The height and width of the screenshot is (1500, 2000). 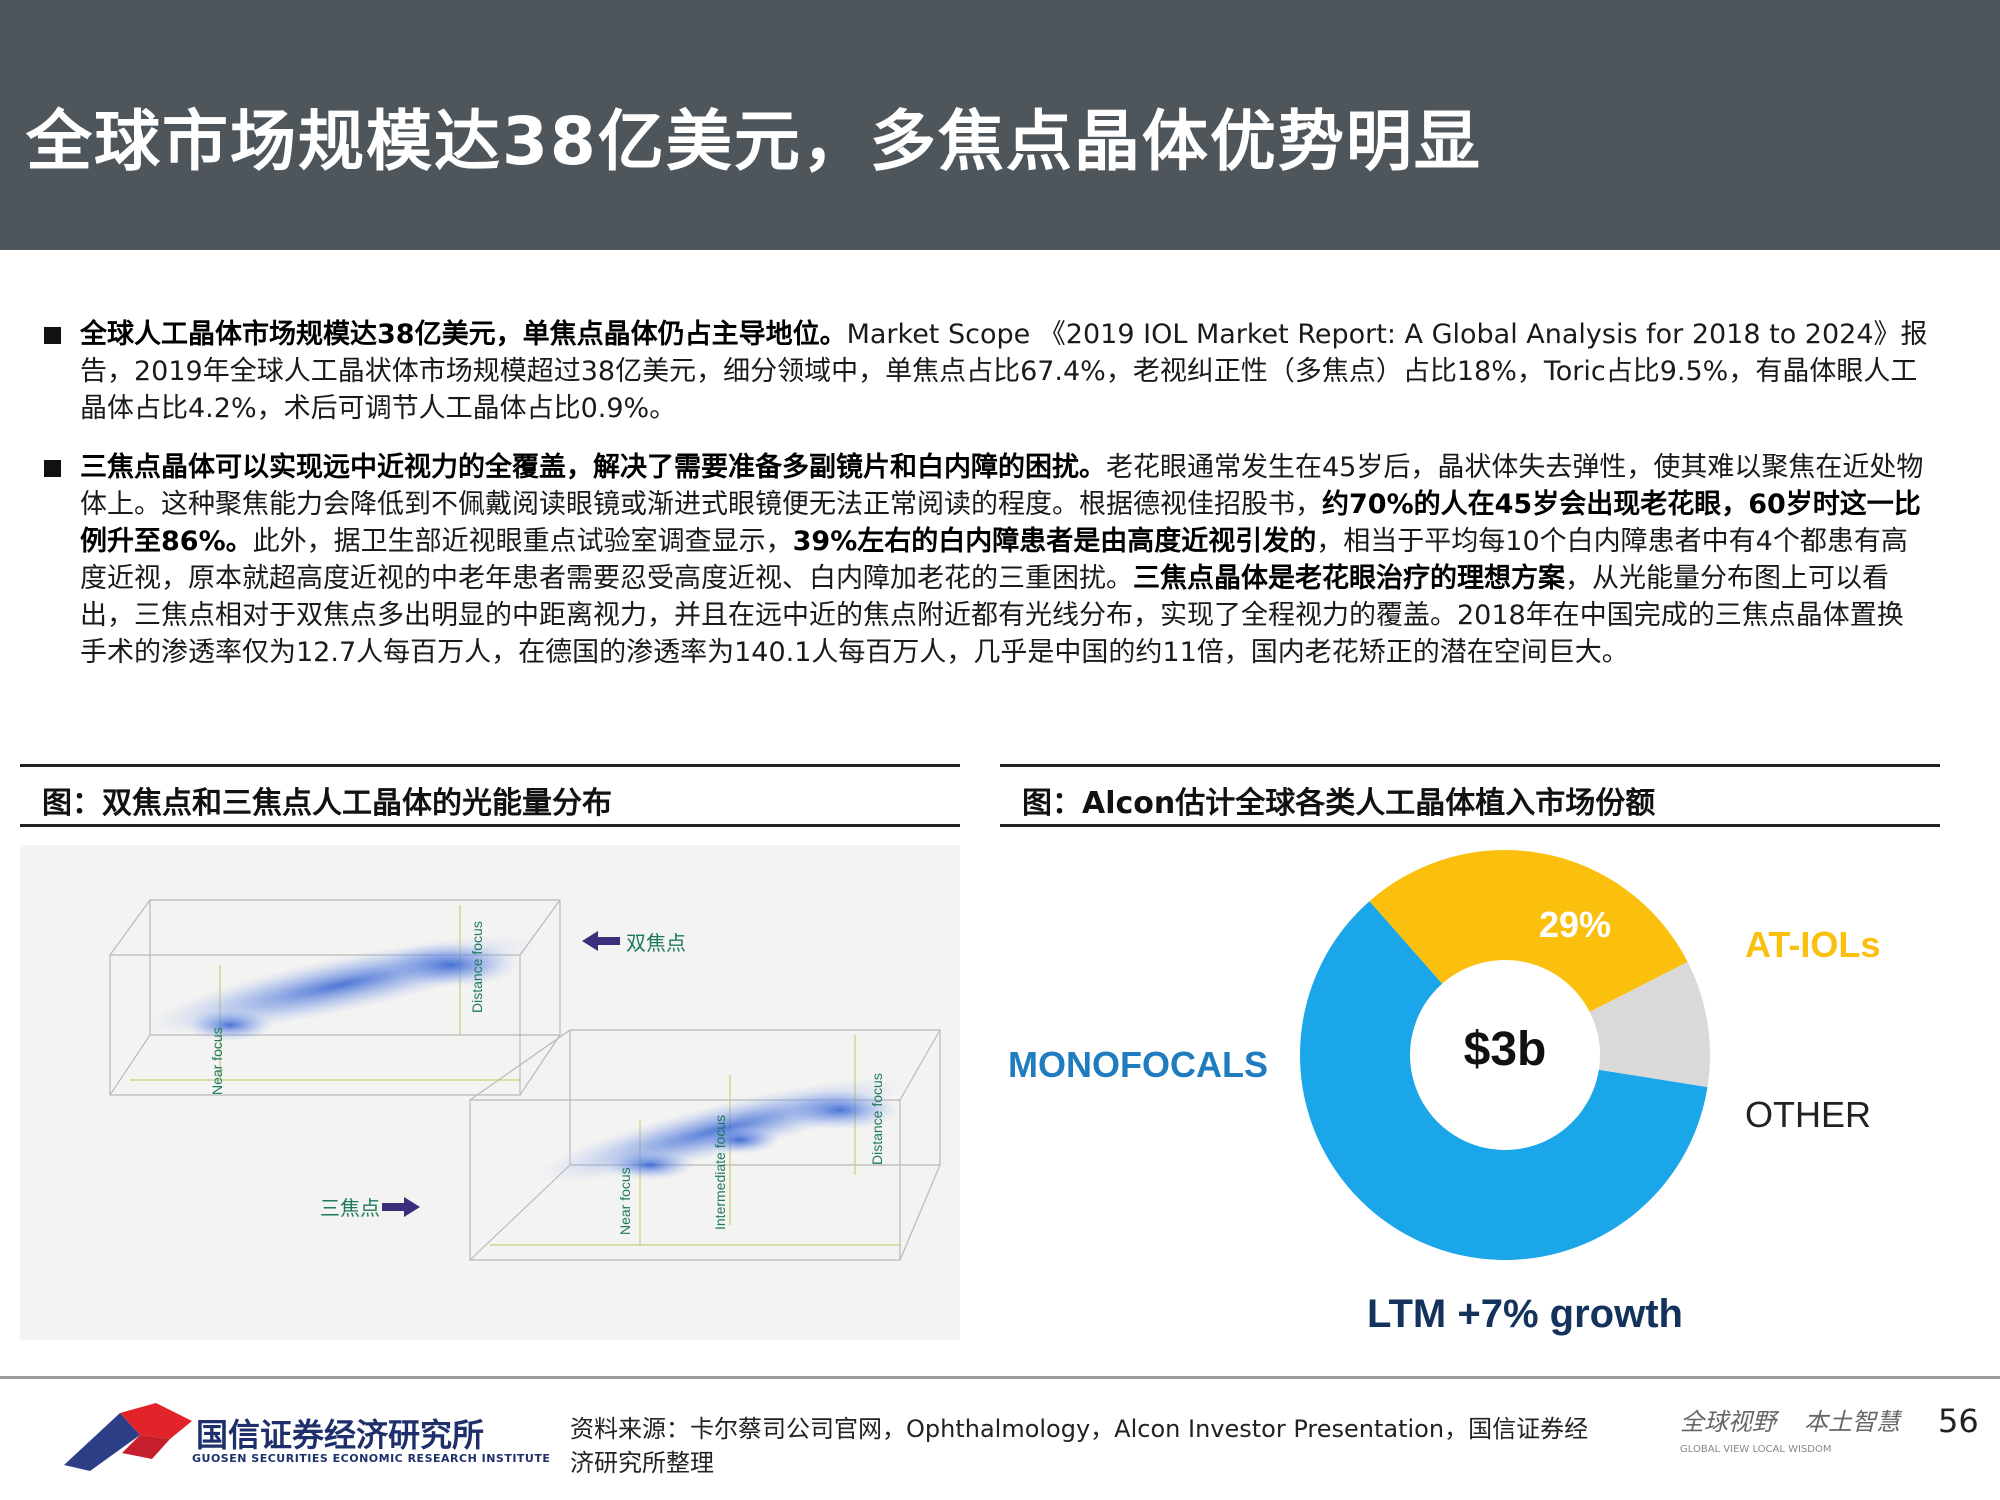 I want to click on trifocal-arrow-icon, so click(x=401, y=1207).